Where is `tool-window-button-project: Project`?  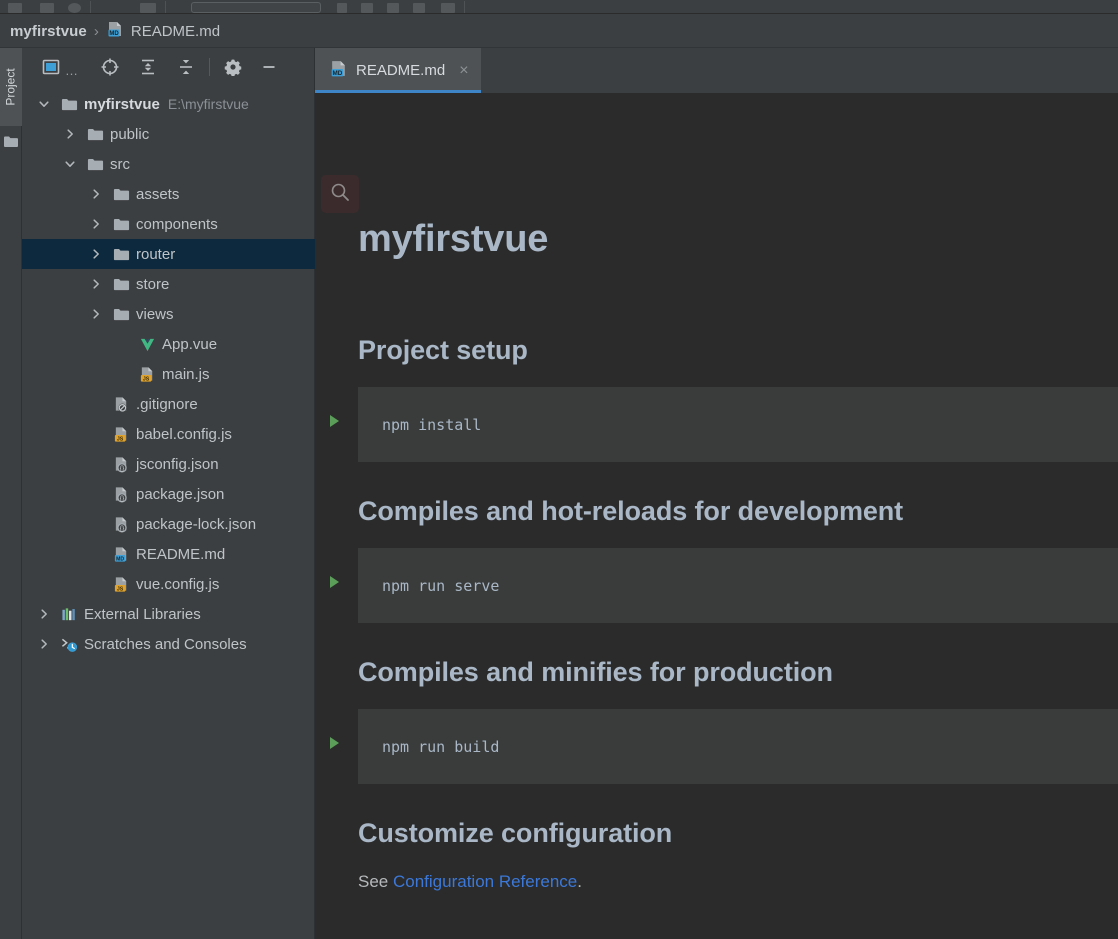 tool-window-button-project: Project is located at coordinates (11, 87).